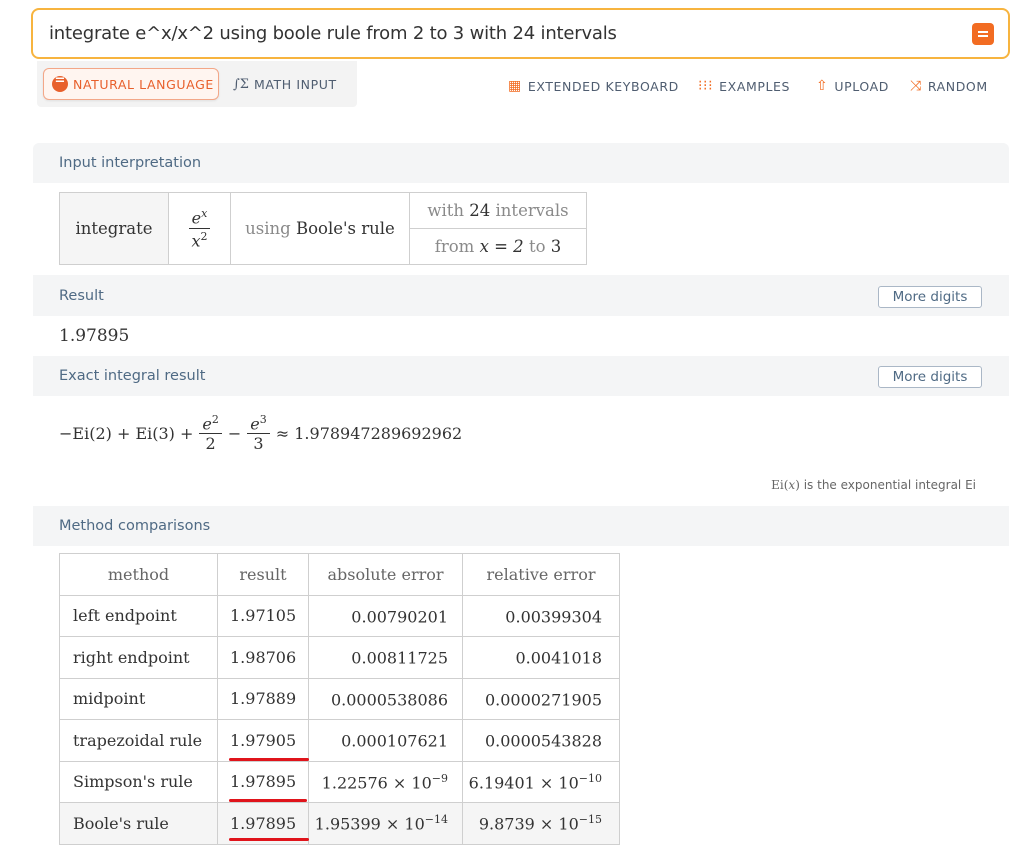 The image size is (1014, 854). I want to click on keyboard-icon: ▦, so click(515, 86).